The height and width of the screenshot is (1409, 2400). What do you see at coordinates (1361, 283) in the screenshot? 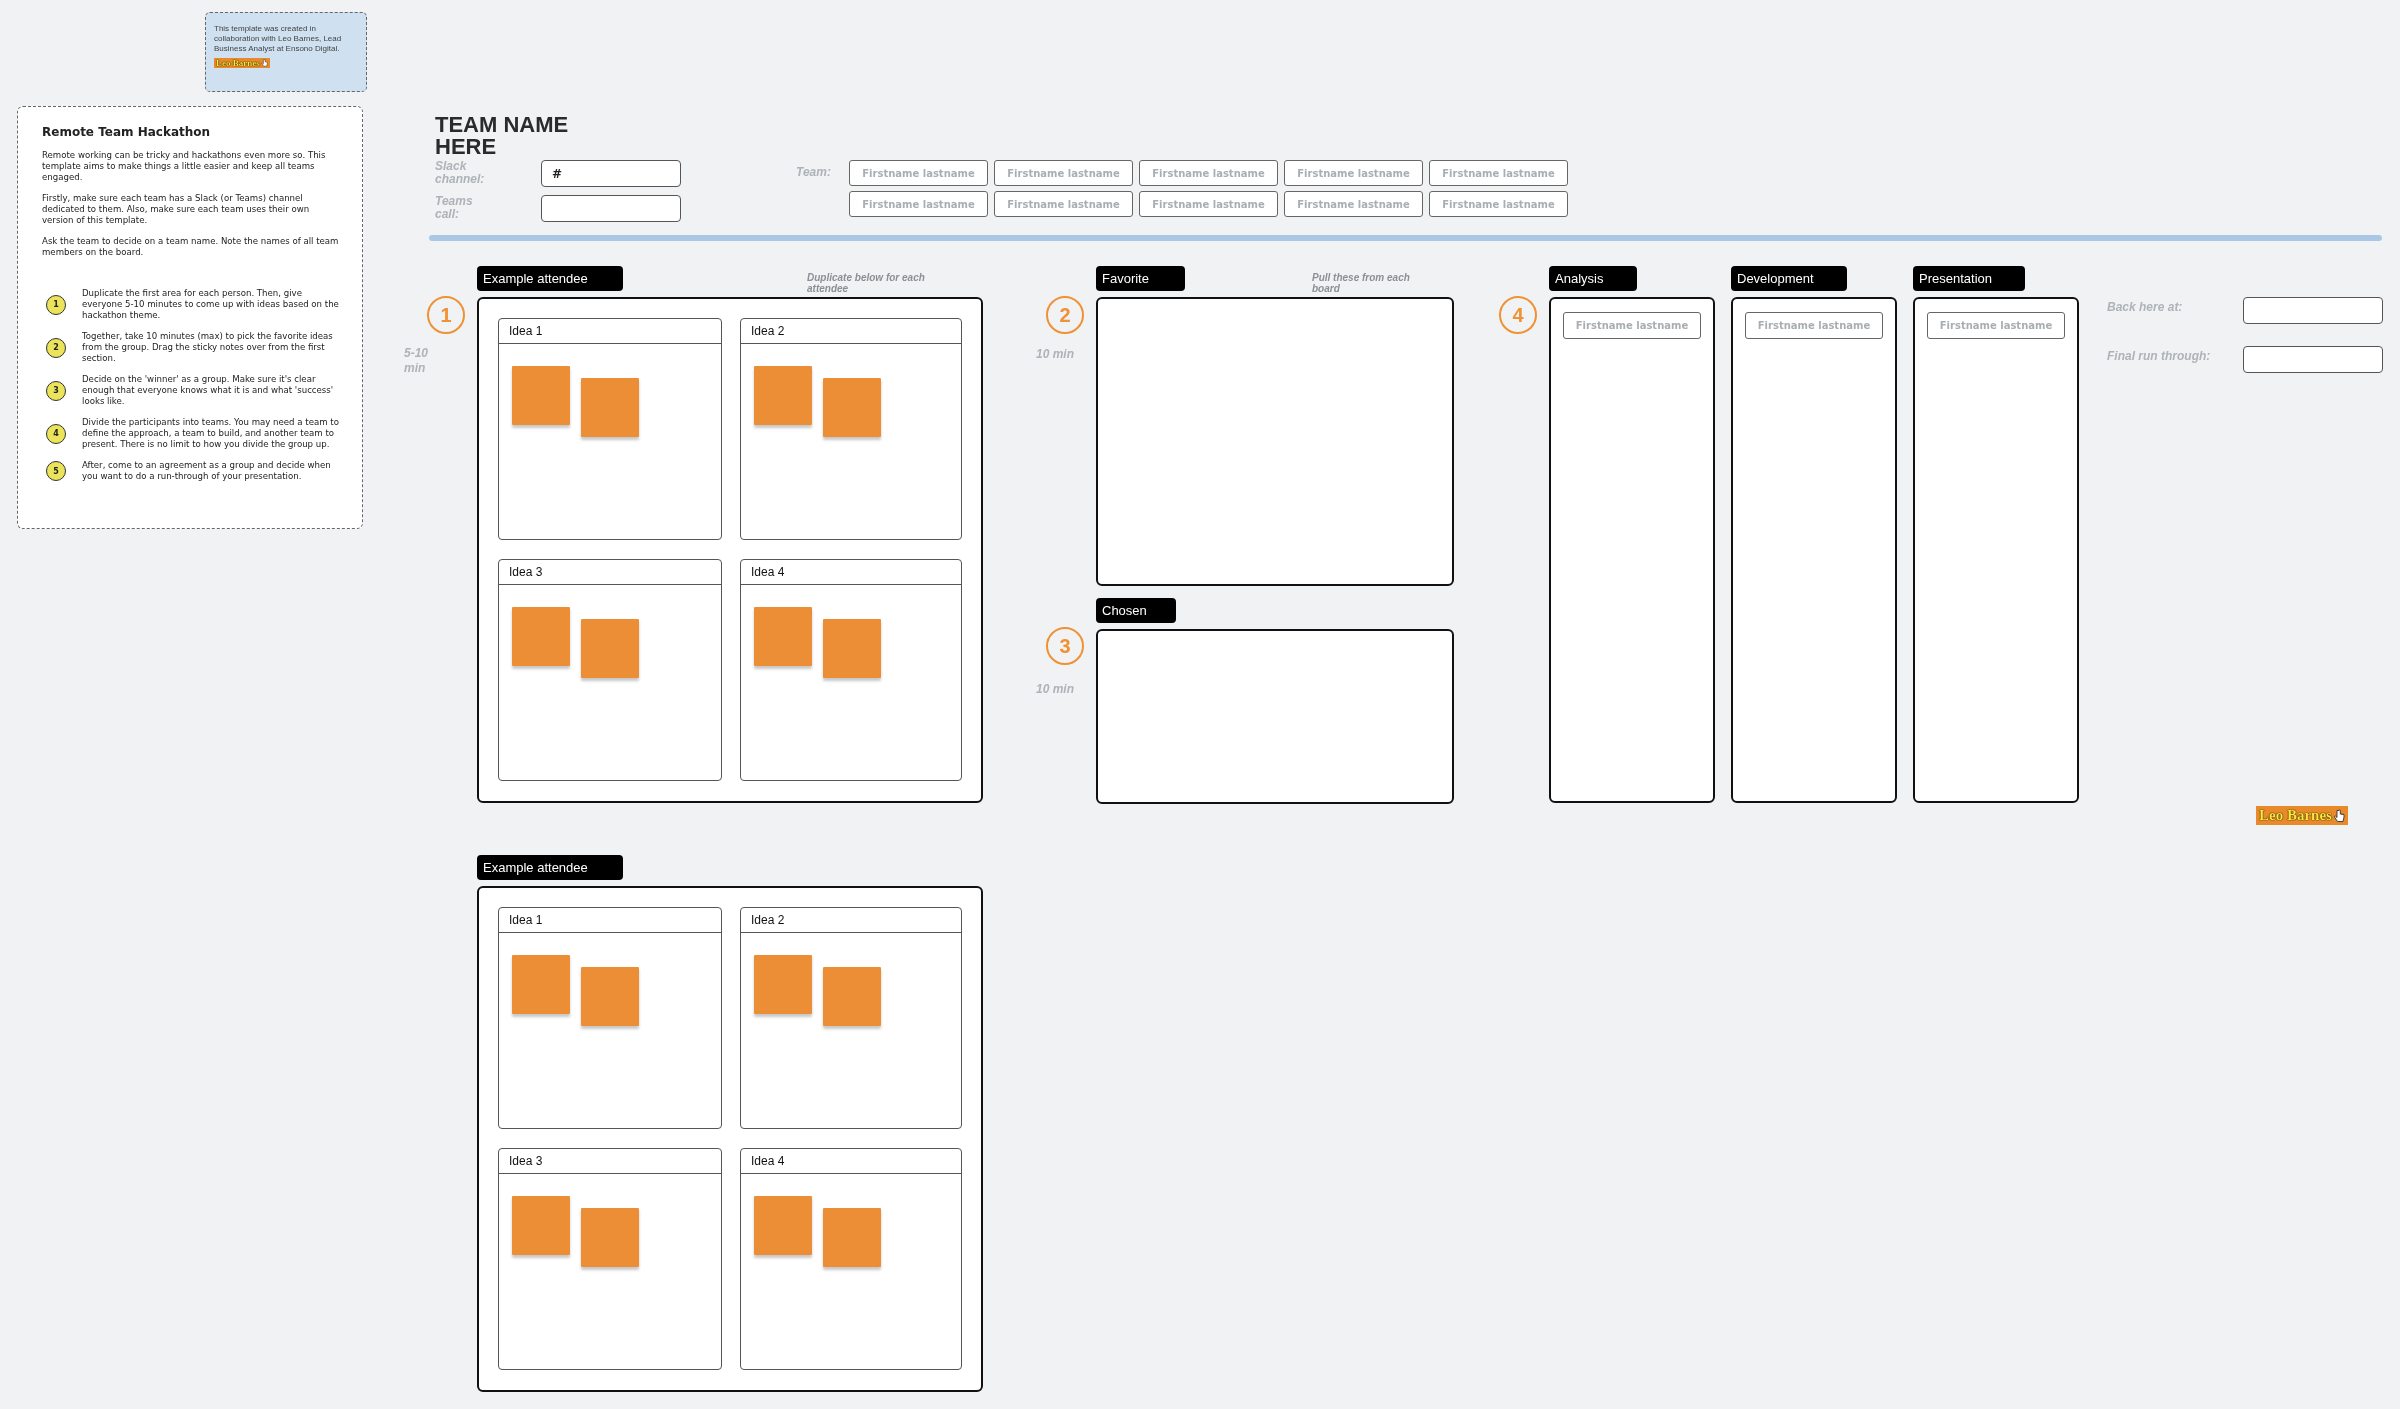
I see `hint-text: Pull these from each board` at bounding box center [1361, 283].